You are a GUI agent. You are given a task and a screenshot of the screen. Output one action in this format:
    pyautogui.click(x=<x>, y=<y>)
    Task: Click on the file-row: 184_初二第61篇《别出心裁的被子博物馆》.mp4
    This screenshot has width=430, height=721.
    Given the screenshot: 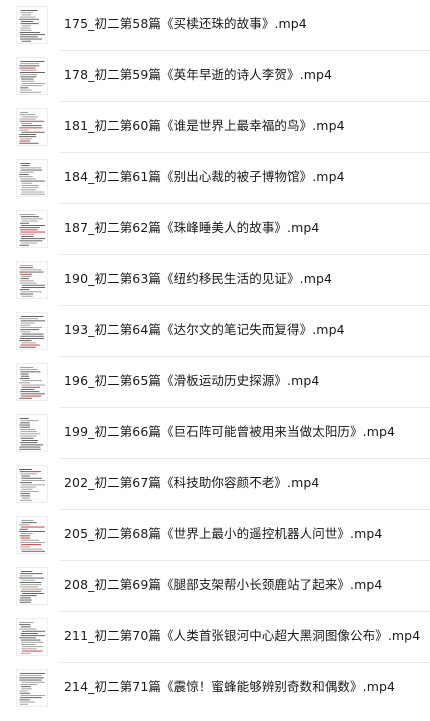 What is the action you would take?
    pyautogui.click(x=215, y=178)
    